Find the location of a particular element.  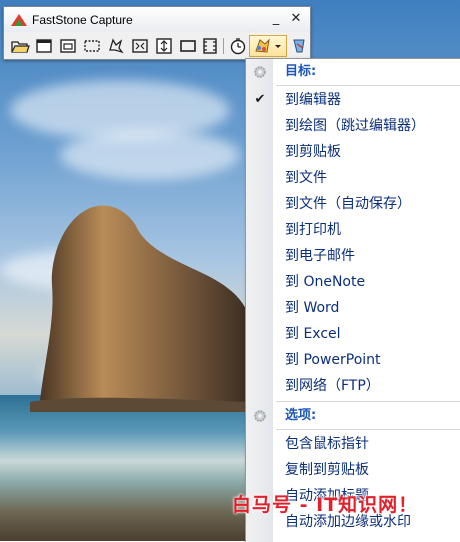

capture-object-icon is located at coordinates (68, 46).